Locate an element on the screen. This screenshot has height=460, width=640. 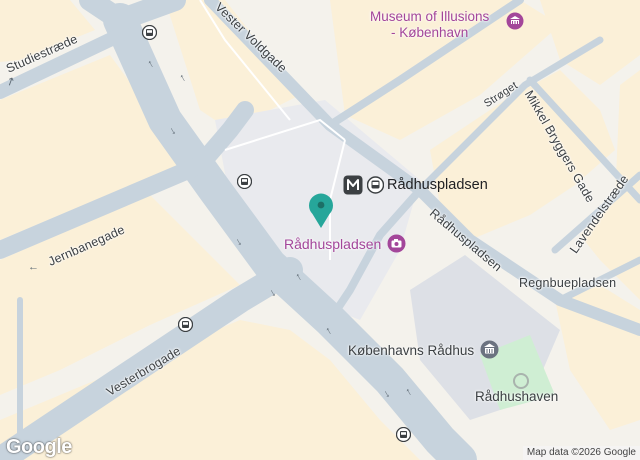
metro-icon is located at coordinates (353, 185).